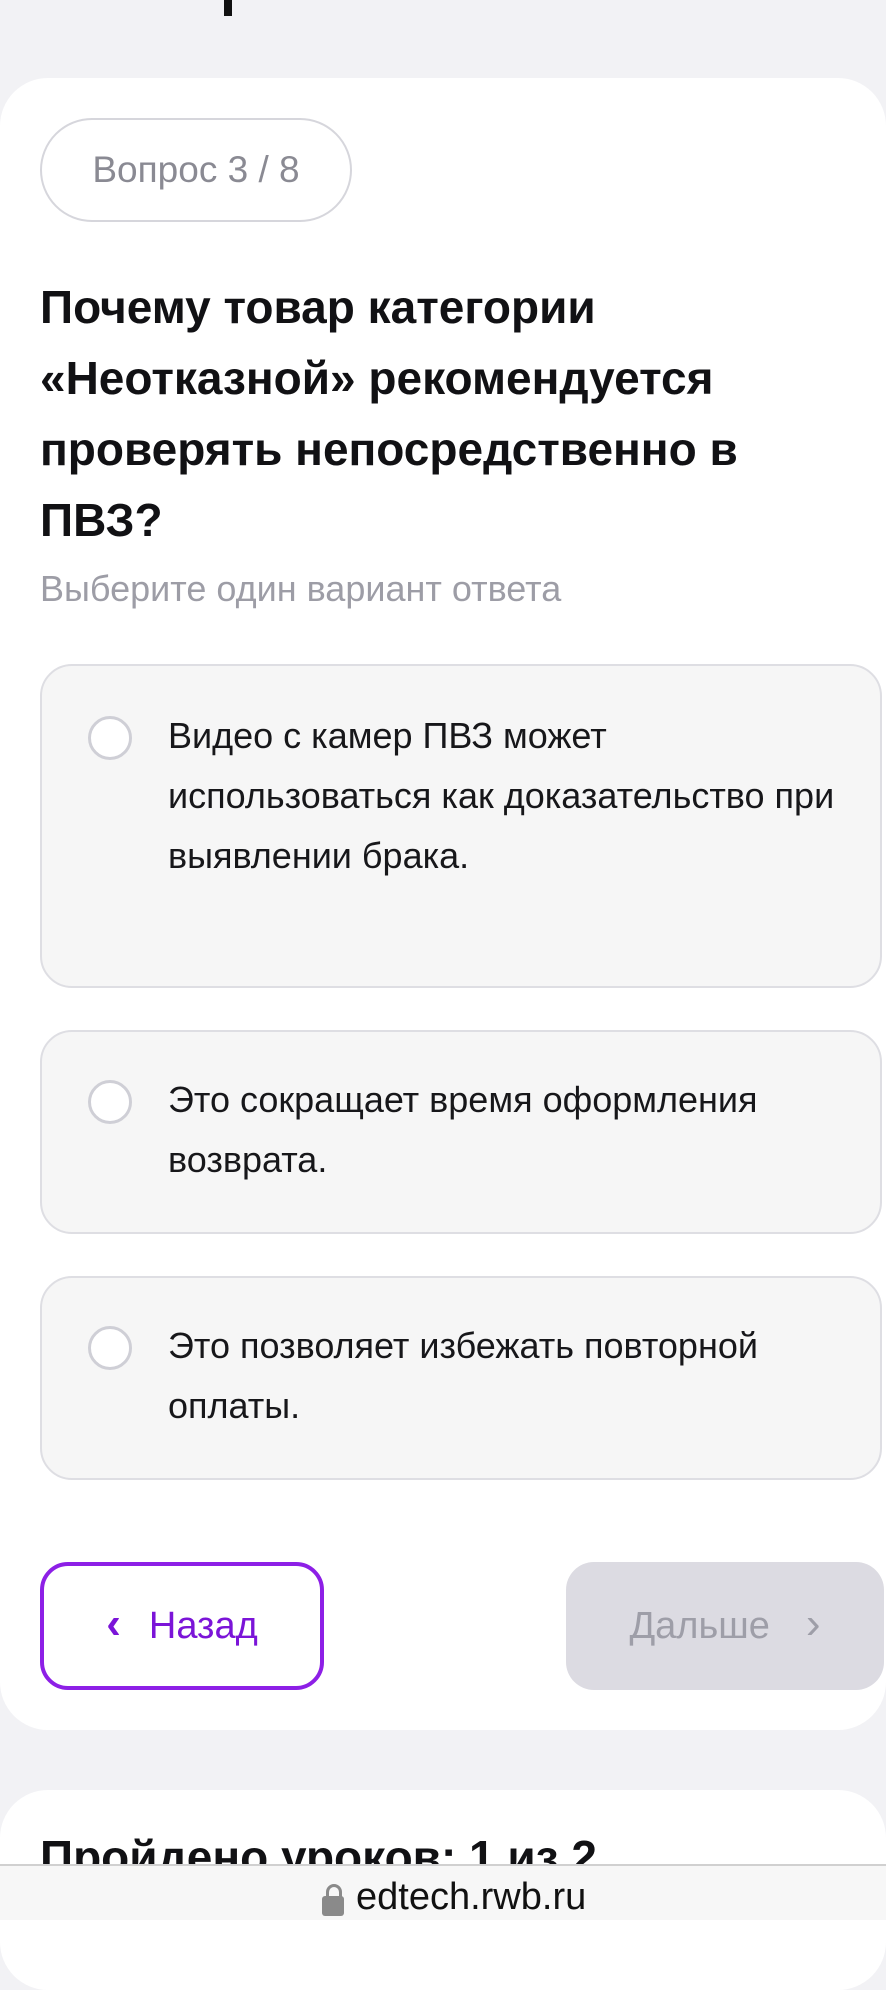 The height and width of the screenshot is (1990, 886). I want to click on back-button: ‹ Назад, so click(182, 1626).